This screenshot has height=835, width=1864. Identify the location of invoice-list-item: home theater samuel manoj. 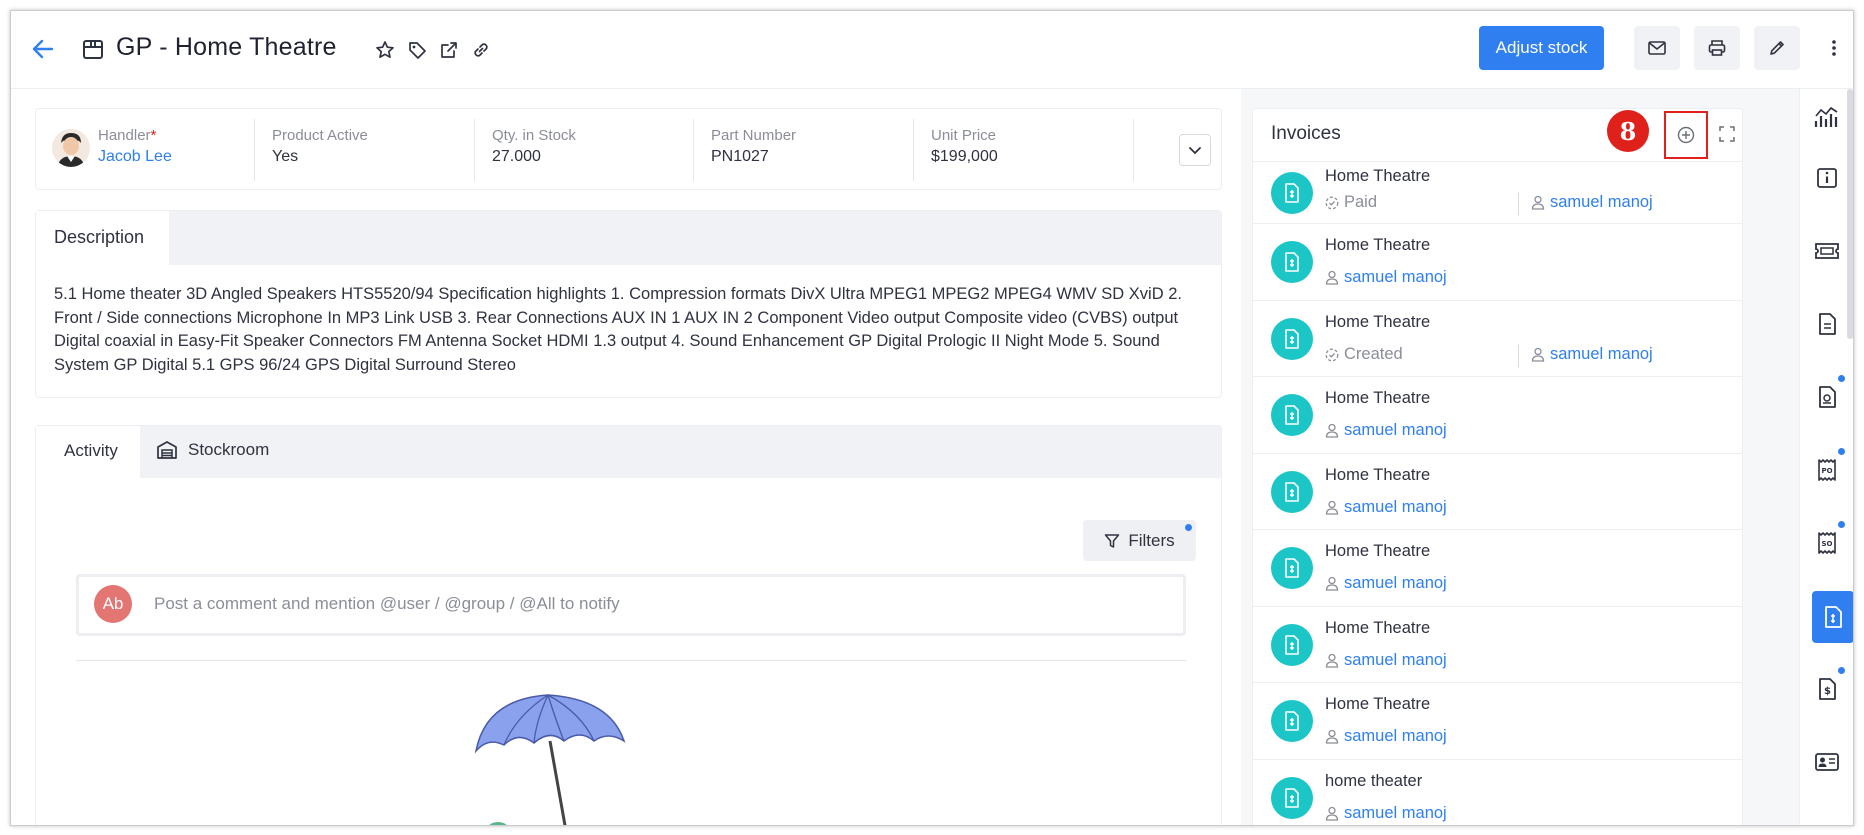
(1497, 792).